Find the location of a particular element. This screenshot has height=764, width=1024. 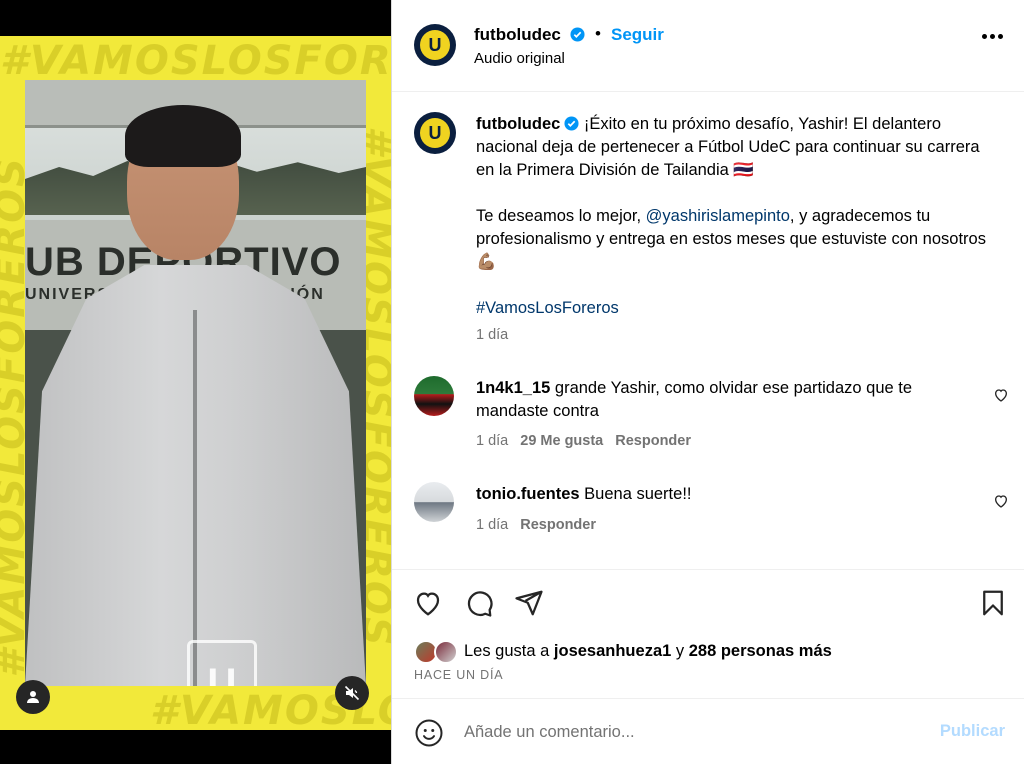

like-heart-icon is located at coordinates (428, 603).